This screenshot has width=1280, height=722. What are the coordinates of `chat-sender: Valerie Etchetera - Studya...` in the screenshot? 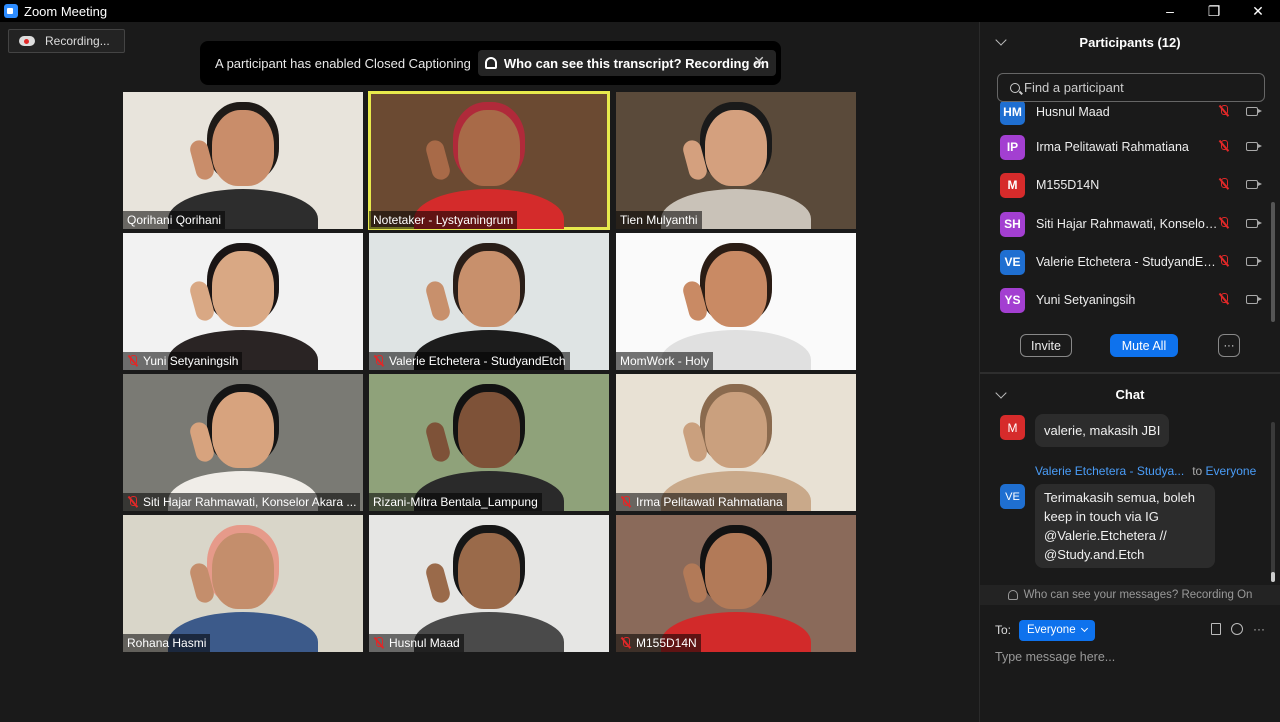 It's located at (1109, 471).